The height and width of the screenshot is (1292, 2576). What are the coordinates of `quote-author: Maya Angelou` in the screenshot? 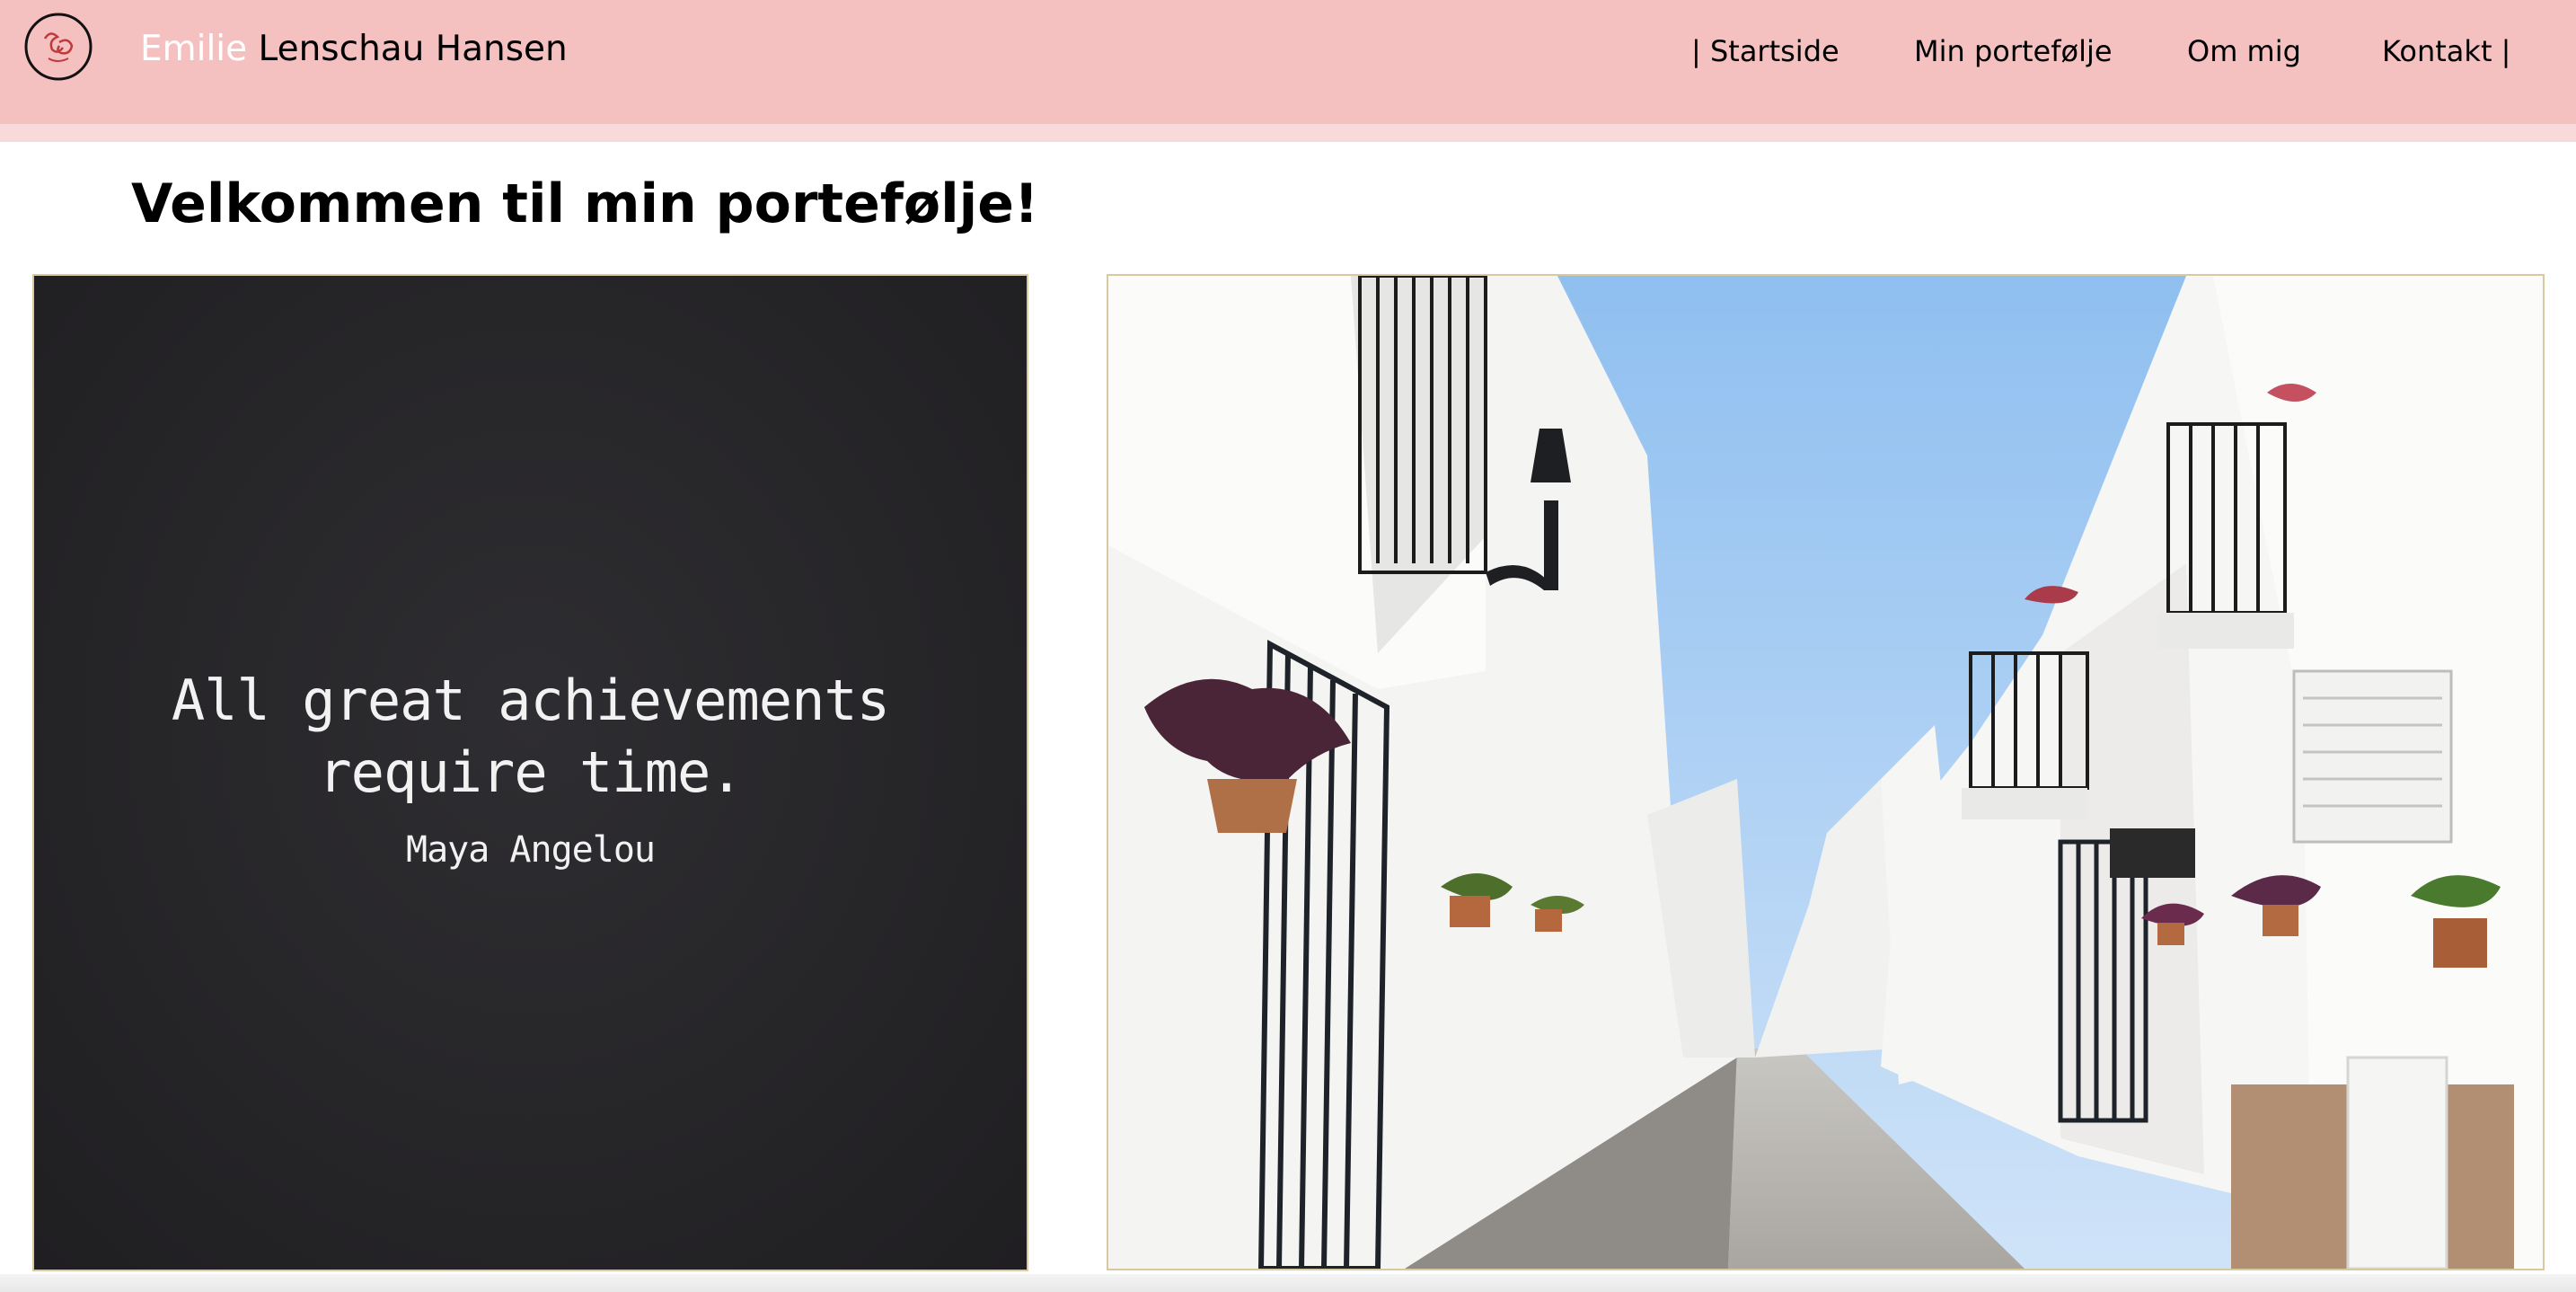 It's located at (531, 850).